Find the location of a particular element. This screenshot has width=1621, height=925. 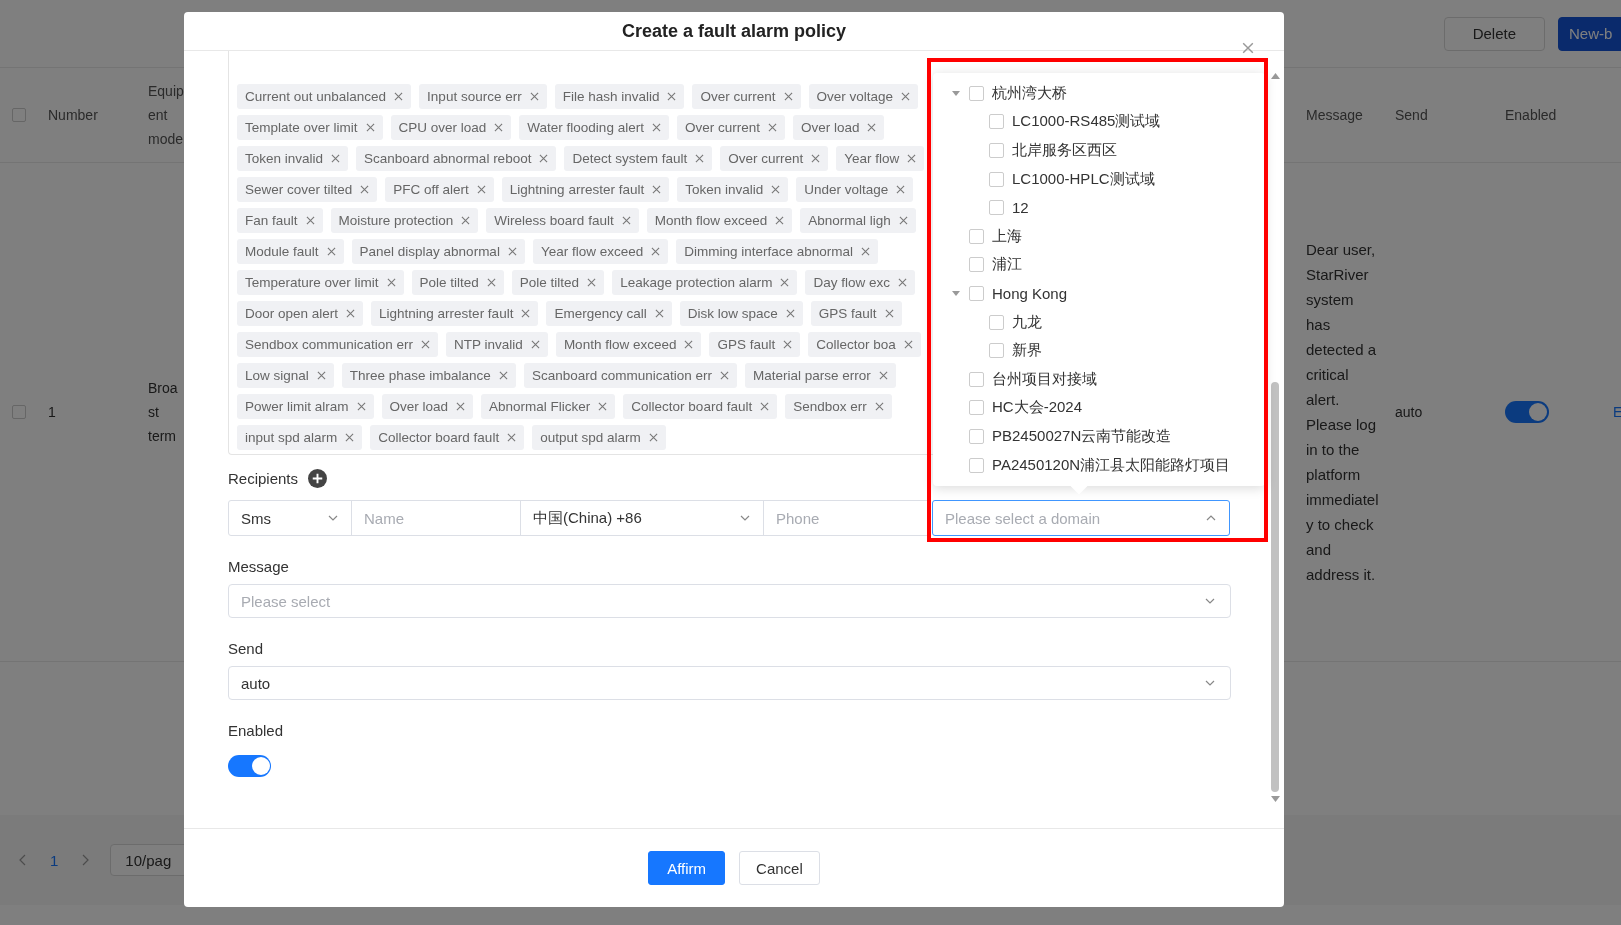

tree-item: 九龙 is located at coordinates (1027, 322).